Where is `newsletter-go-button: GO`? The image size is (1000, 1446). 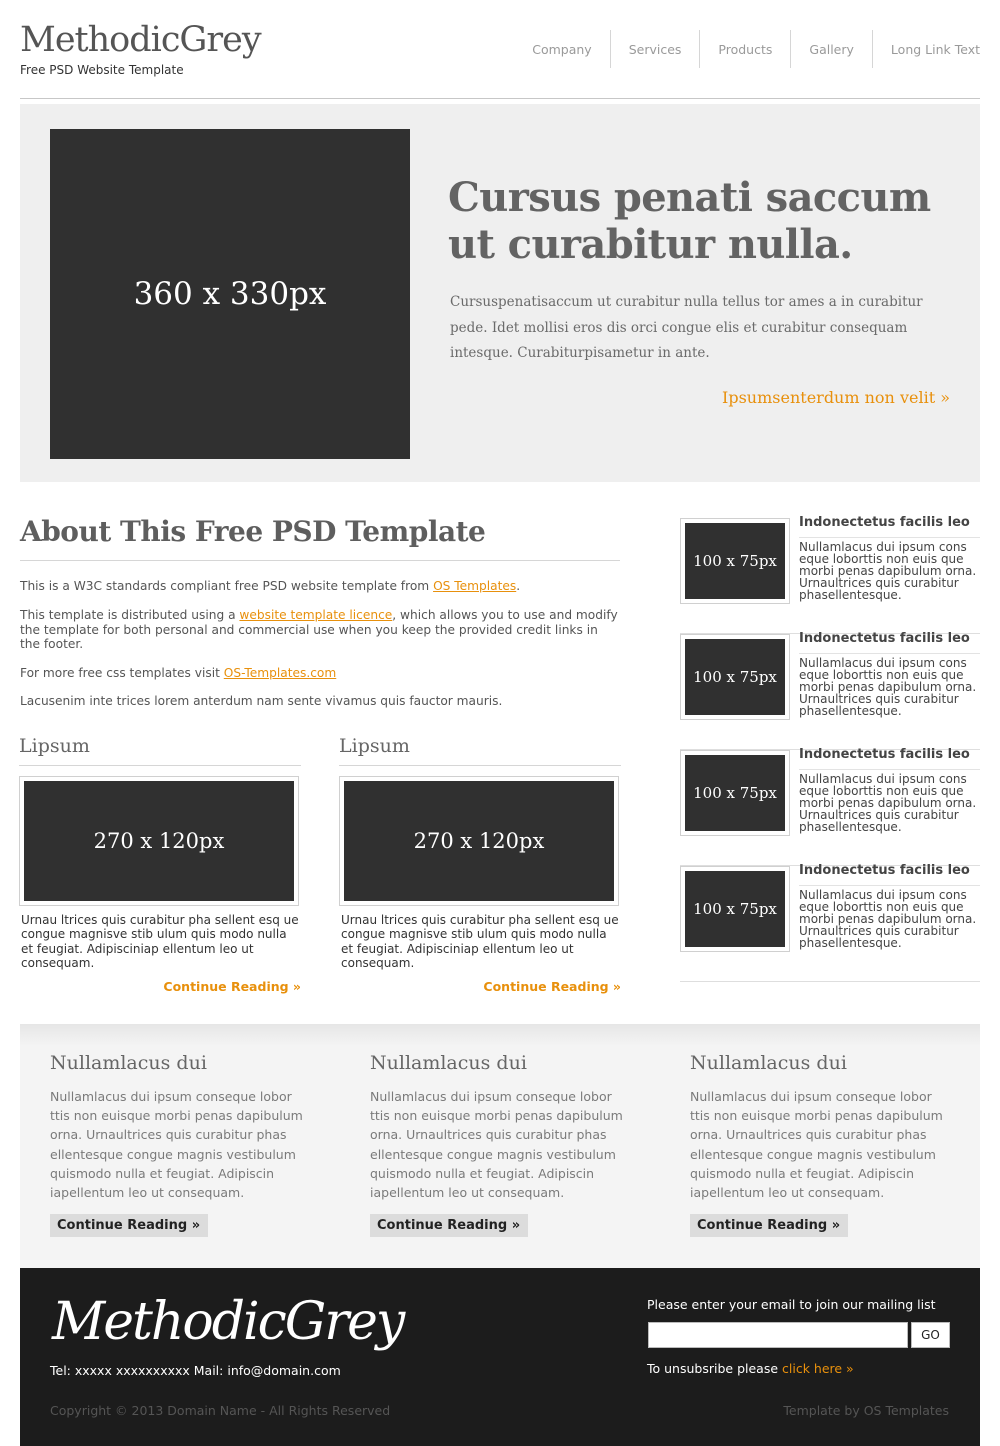
newsletter-go-button: GO is located at coordinates (930, 1335).